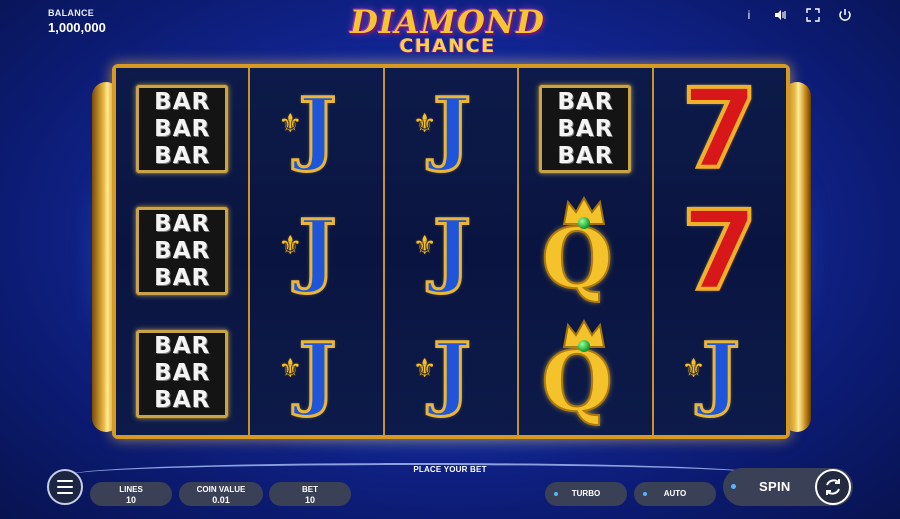 Image resolution: width=900 pixels, height=519 pixels. I want to click on coin-value-value: 0.01, so click(221, 500).